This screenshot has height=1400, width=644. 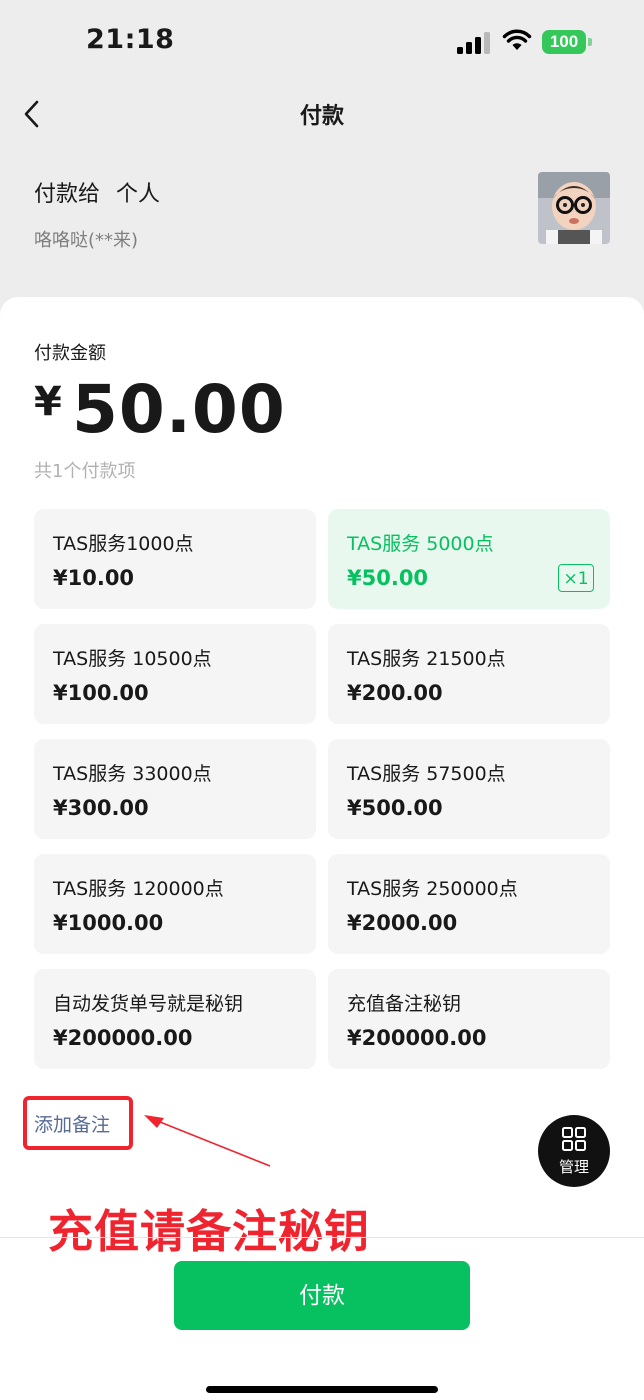 I want to click on battery-icon: 100, so click(x=567, y=42).